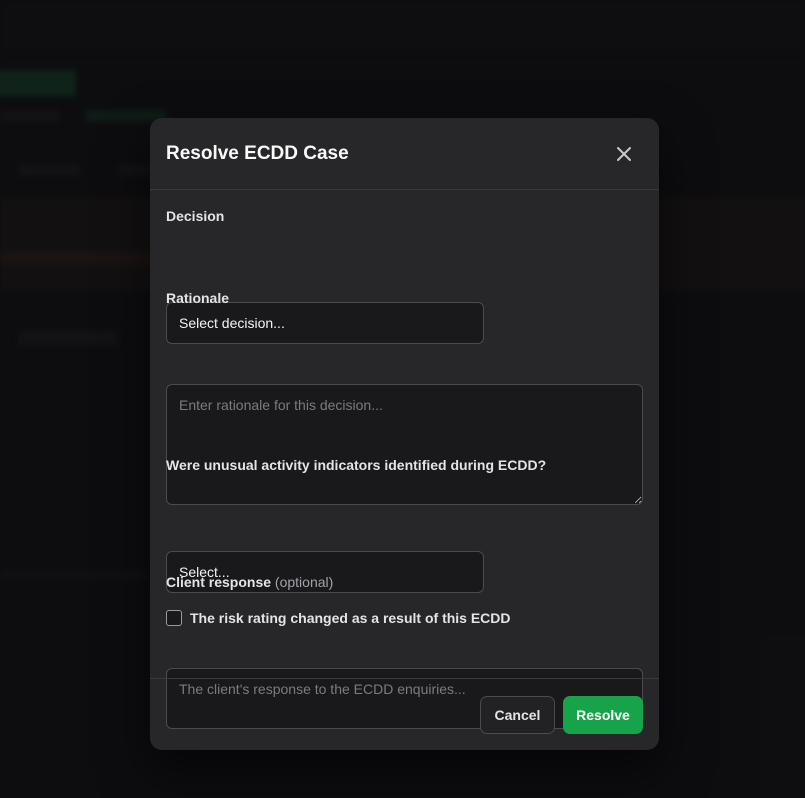 This screenshot has height=798, width=805. I want to click on close-icon, so click(624, 153).